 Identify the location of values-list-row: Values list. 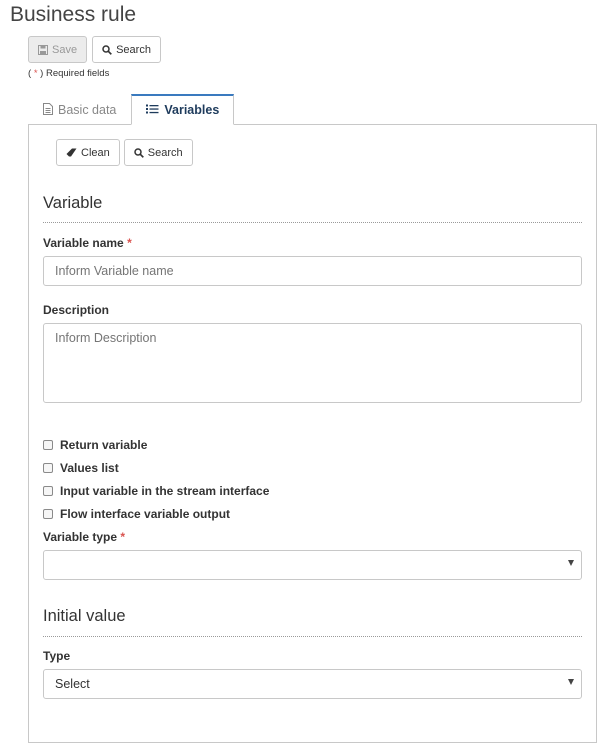
(81, 468).